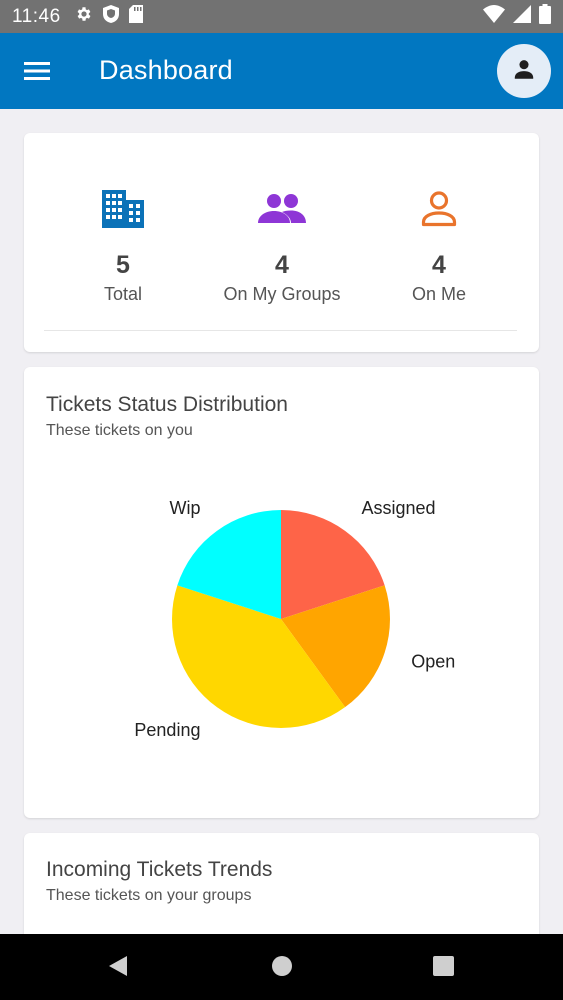 The height and width of the screenshot is (1000, 563). What do you see at coordinates (167, 730) in the screenshot?
I see `pie-label-pending: Pending` at bounding box center [167, 730].